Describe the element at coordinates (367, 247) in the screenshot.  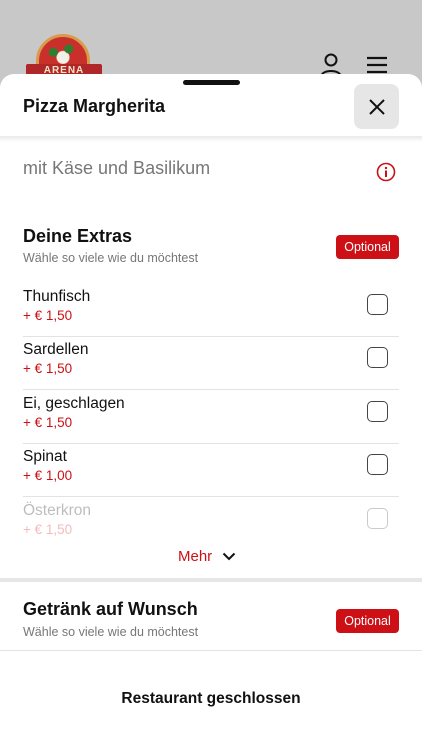
I see `extras-optional-badge: Optional` at that location.